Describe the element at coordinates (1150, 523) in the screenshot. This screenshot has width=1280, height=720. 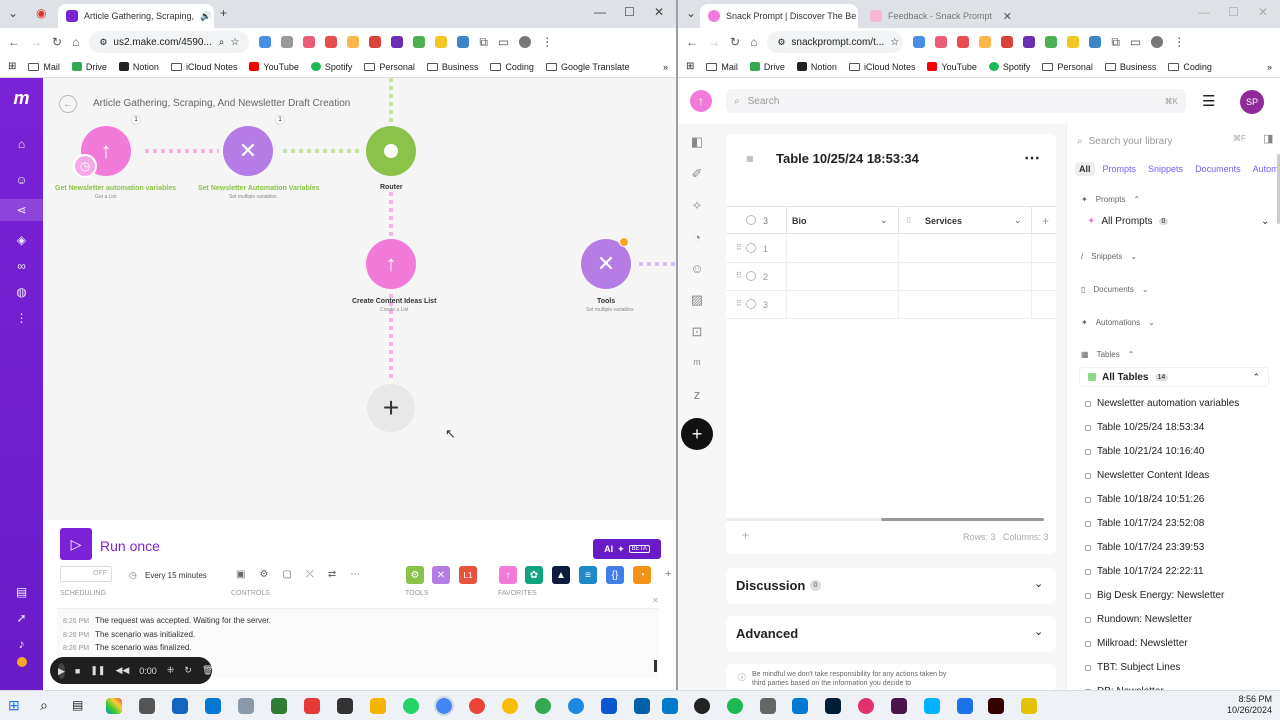
I see `table-list-item: Table 10/17/24 23:52:08` at that location.